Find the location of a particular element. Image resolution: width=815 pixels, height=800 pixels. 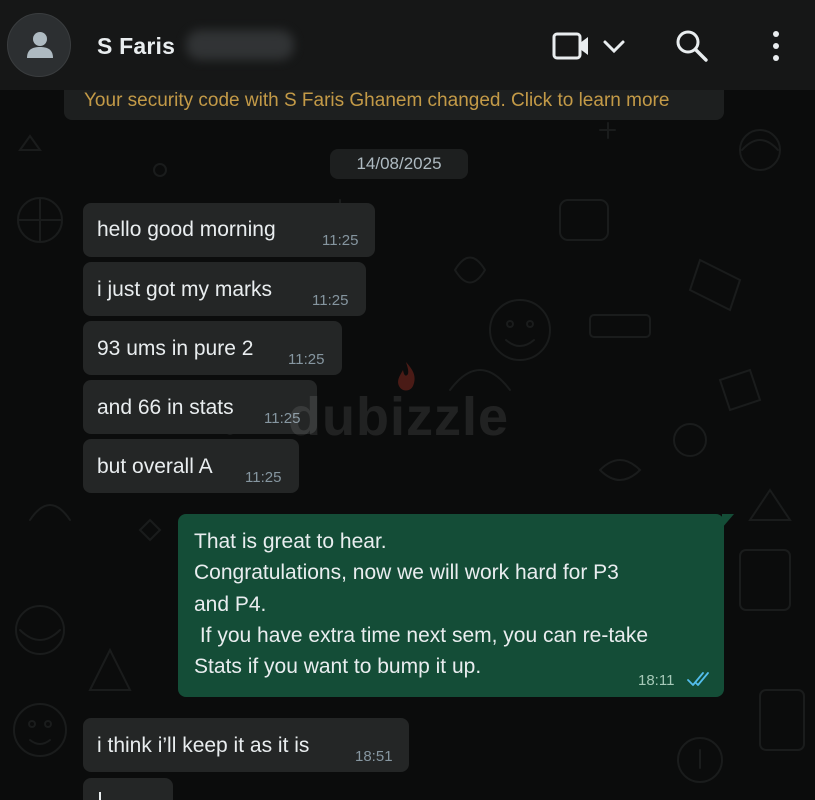

bubble-tail is located at coordinates (728, 521).